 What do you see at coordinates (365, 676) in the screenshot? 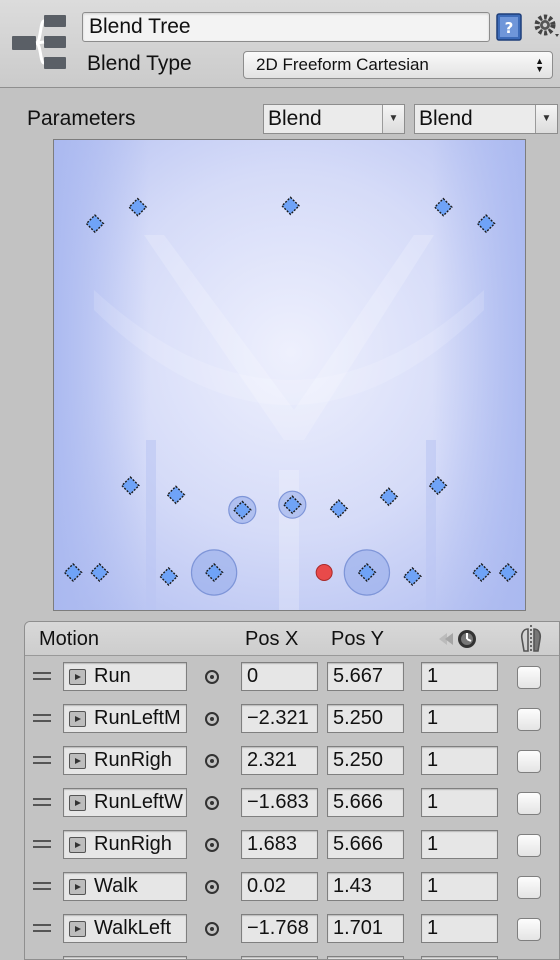
I see `pos-y-field: 5.667` at bounding box center [365, 676].